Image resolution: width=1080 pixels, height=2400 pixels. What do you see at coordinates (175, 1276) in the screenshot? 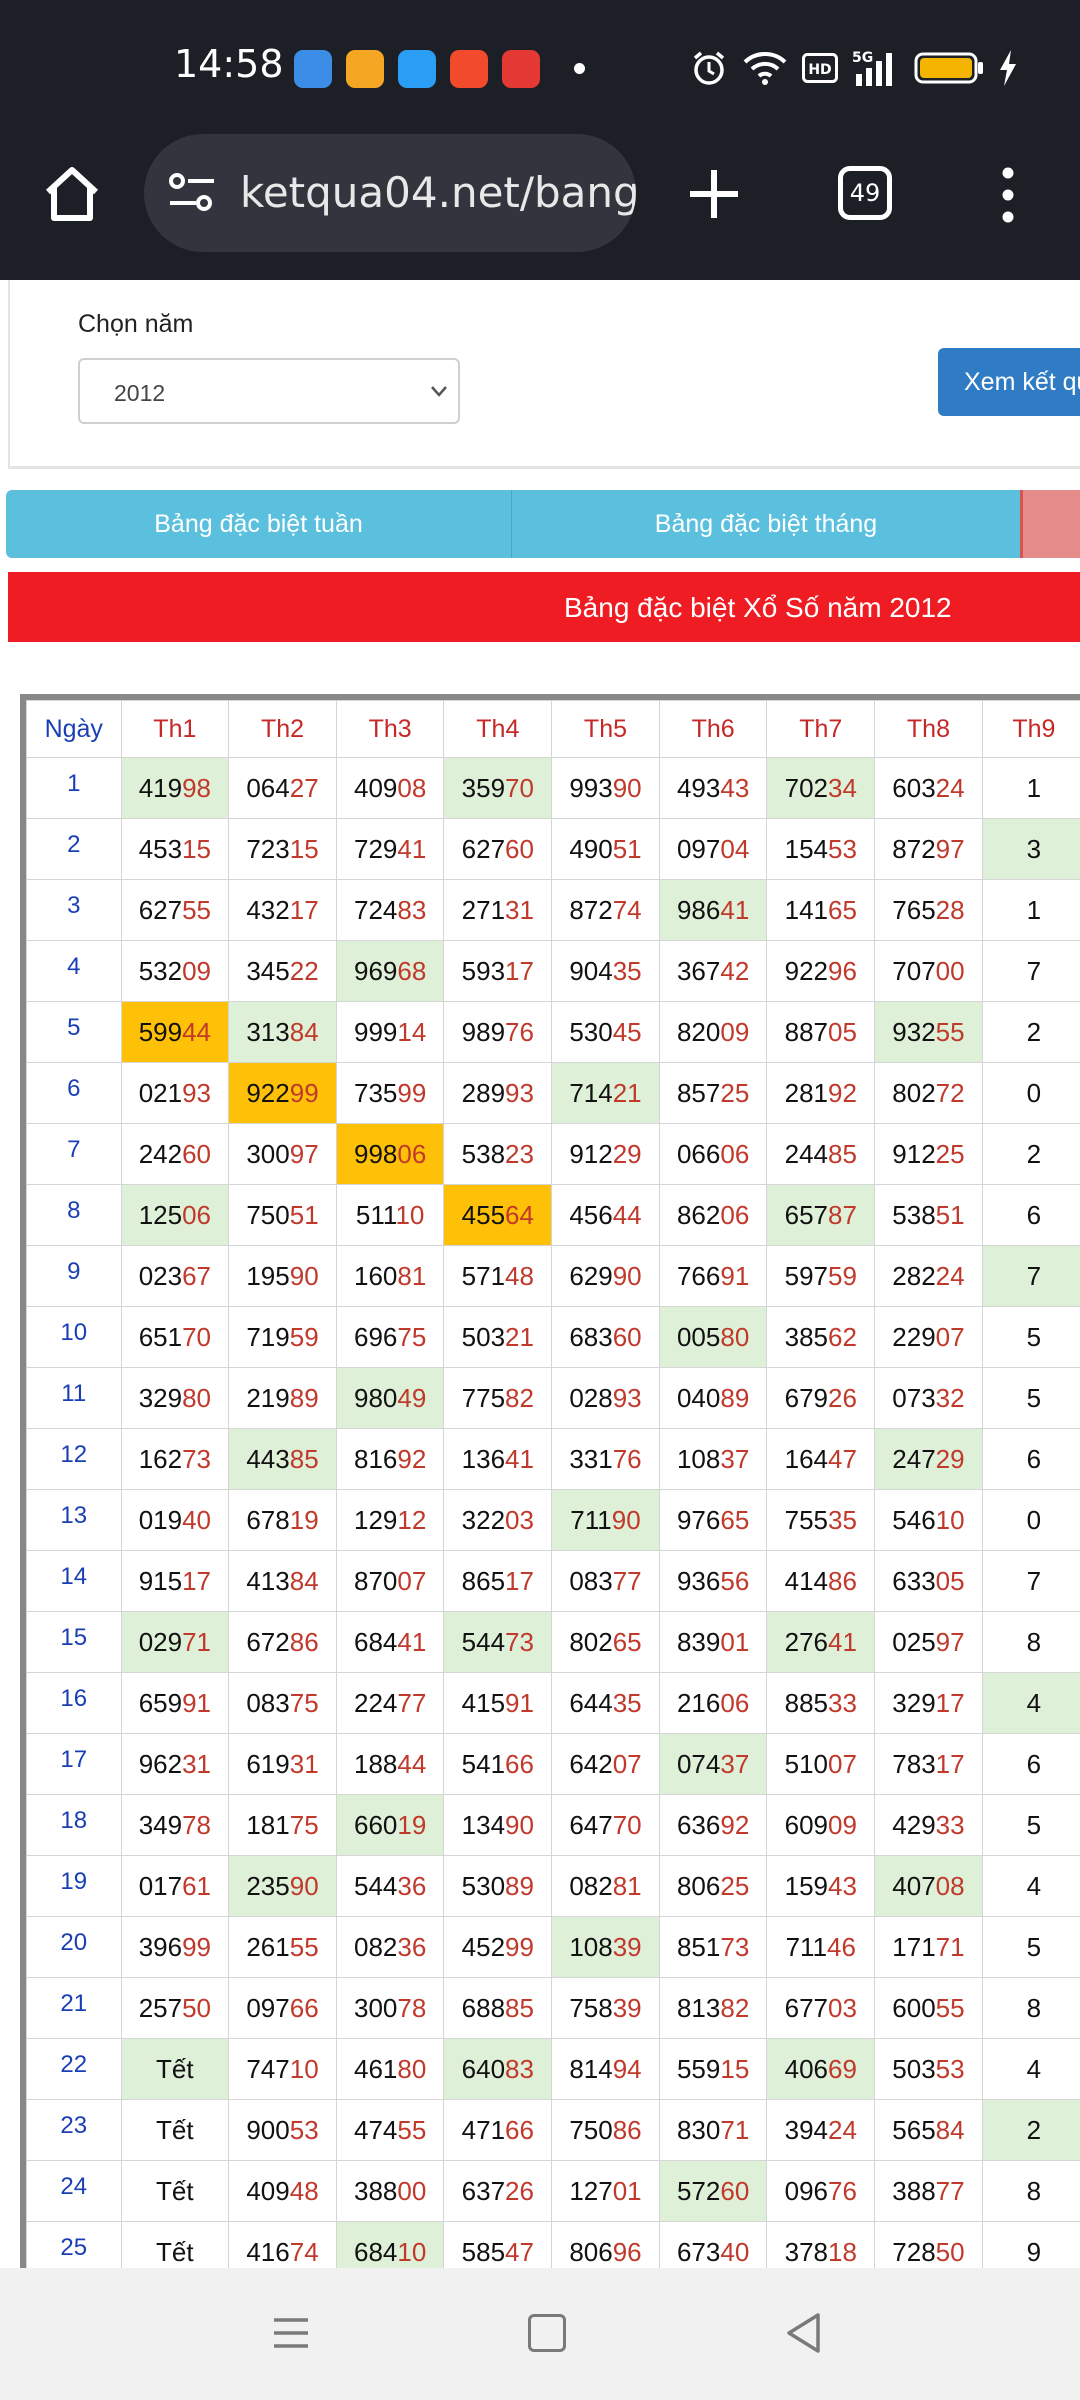
I see `result-cell: 02367` at bounding box center [175, 1276].